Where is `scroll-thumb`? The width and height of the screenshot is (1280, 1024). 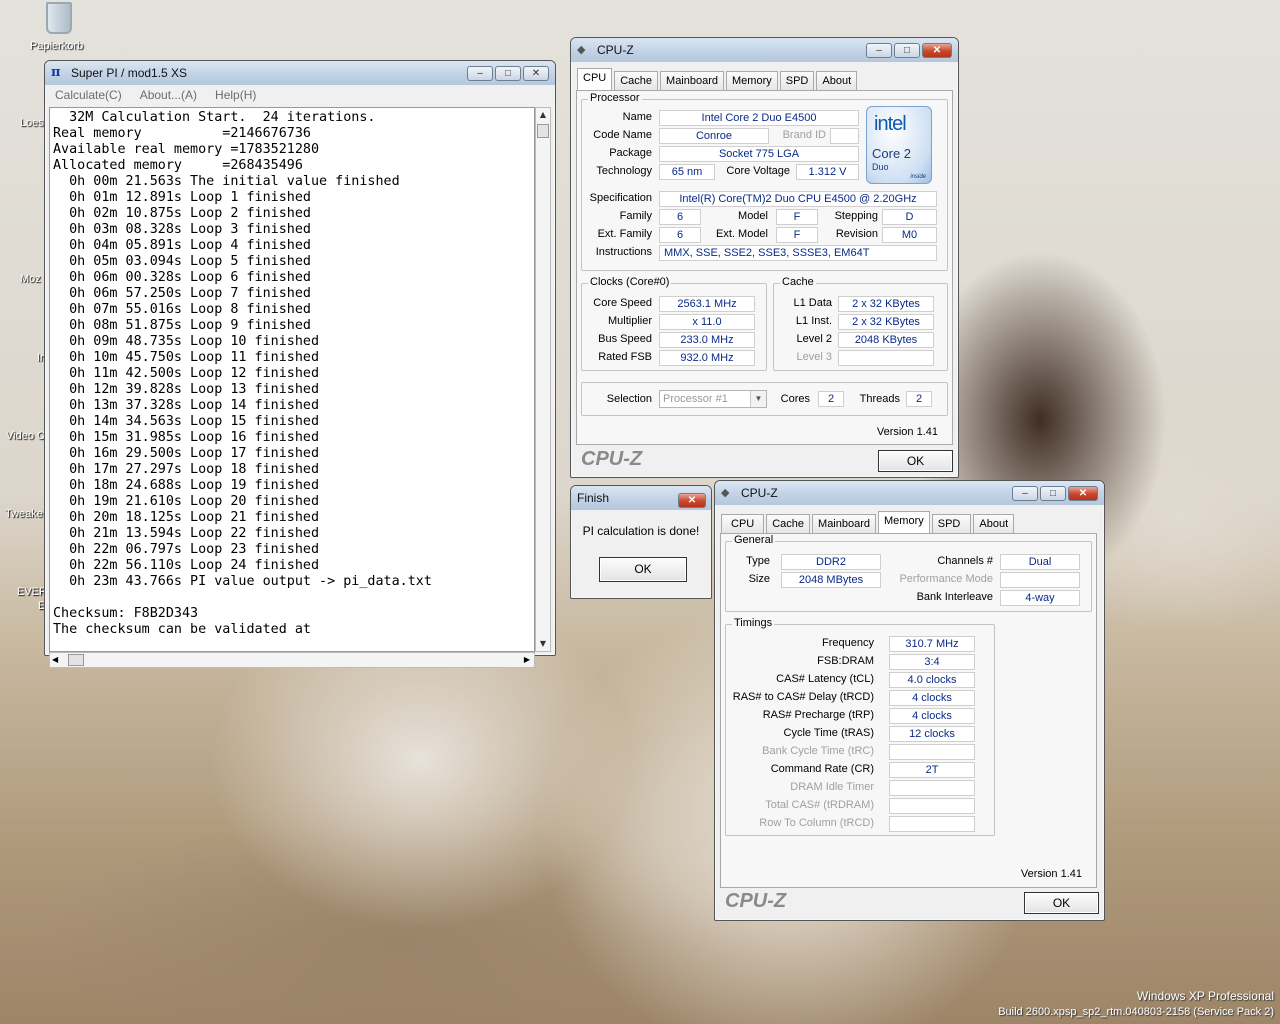
scroll-thumb is located at coordinates (543, 131).